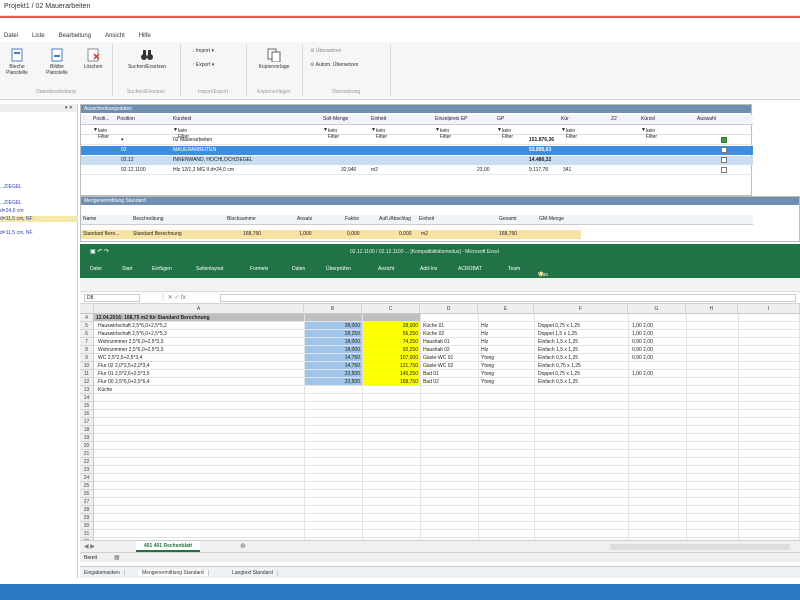 The height and width of the screenshot is (600, 800). I want to click on col-header: Aufl./Abschlag, so click(395, 219).